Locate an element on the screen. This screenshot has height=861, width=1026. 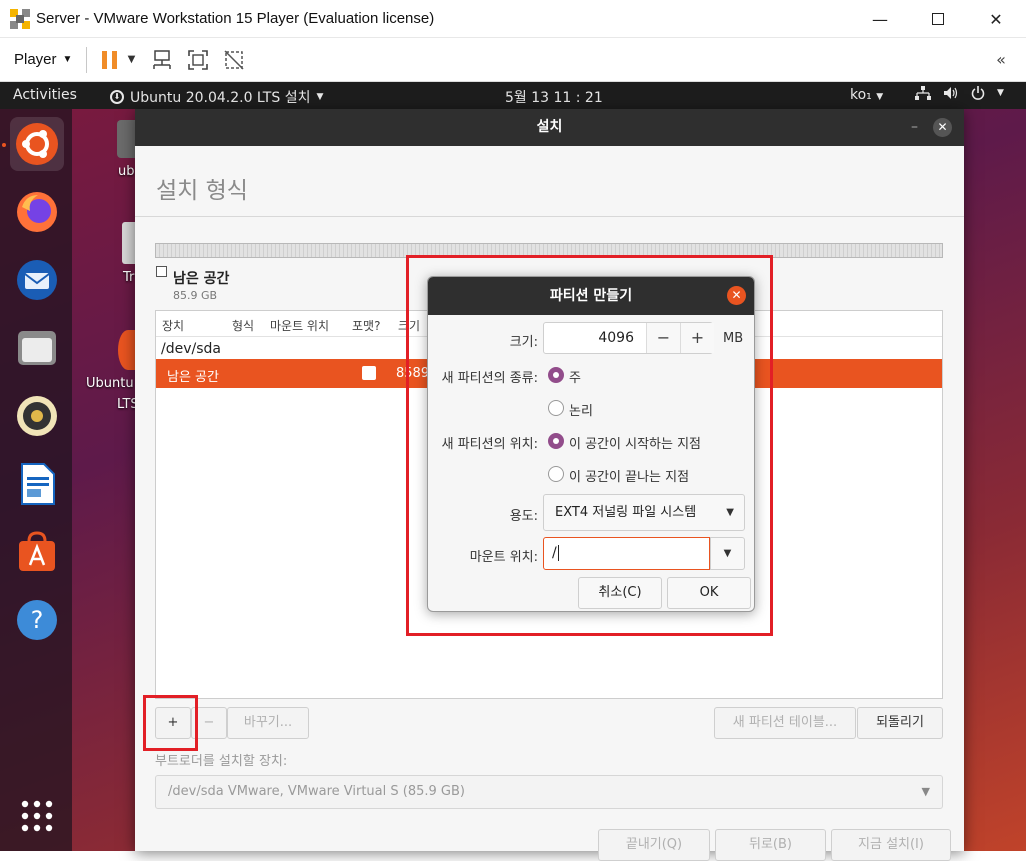
vmware-logo-icon is located at coordinates (20, 18).